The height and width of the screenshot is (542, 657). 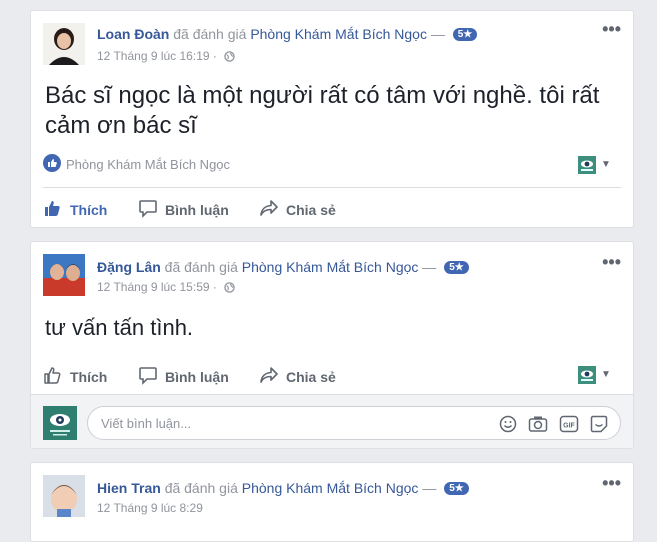 I want to click on sticker-icon, so click(x=599, y=426).